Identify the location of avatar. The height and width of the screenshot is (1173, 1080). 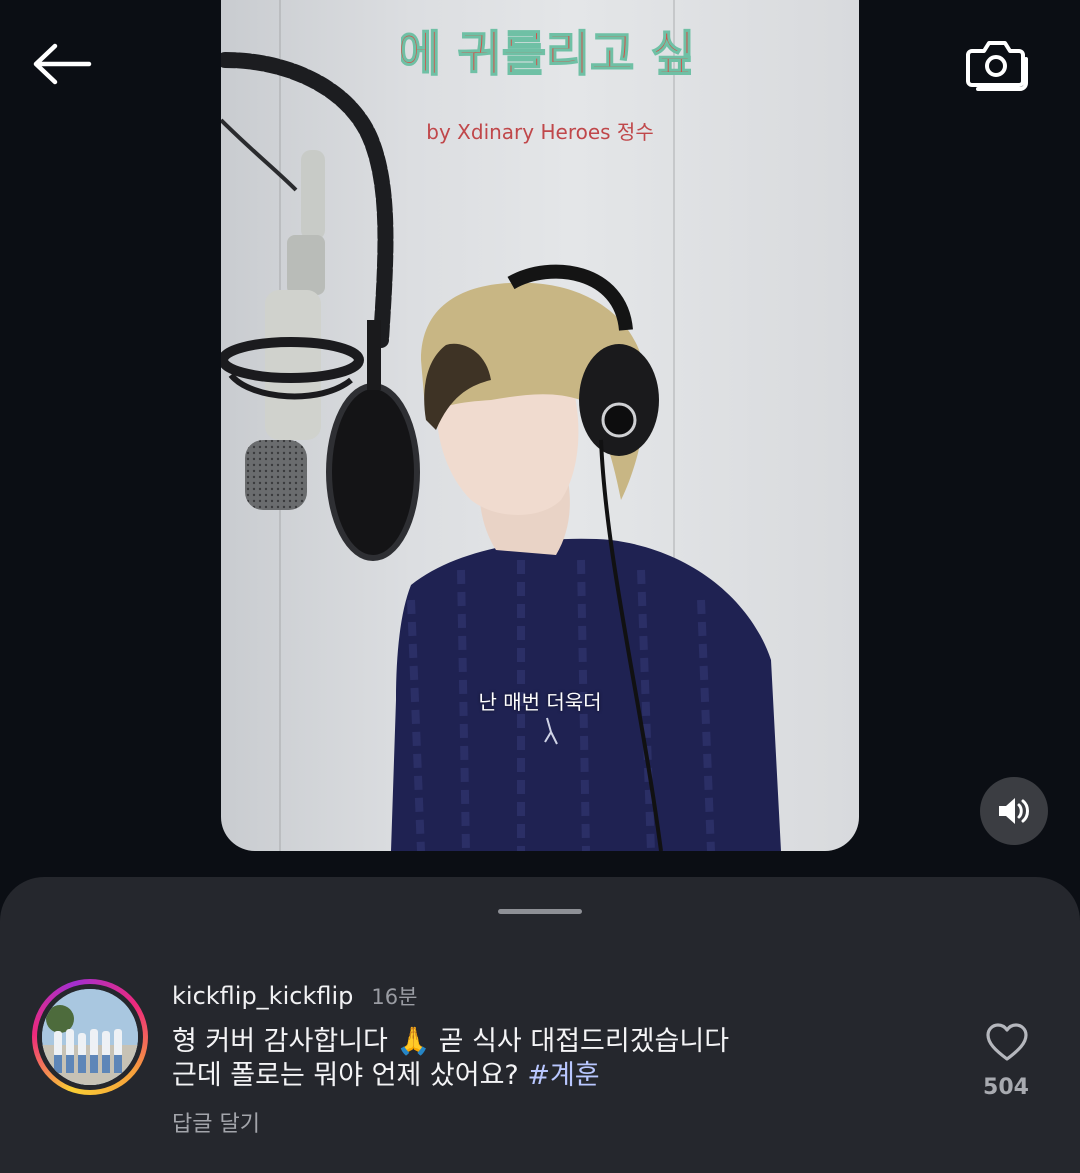
(90, 1037).